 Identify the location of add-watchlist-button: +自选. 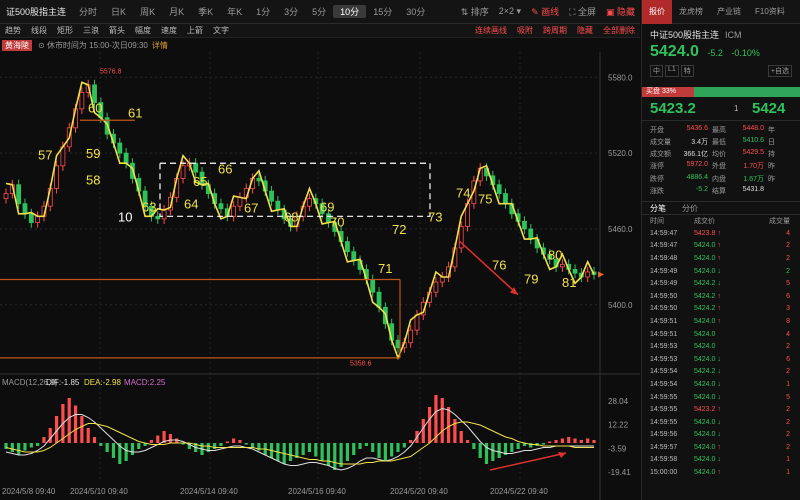
(779, 71).